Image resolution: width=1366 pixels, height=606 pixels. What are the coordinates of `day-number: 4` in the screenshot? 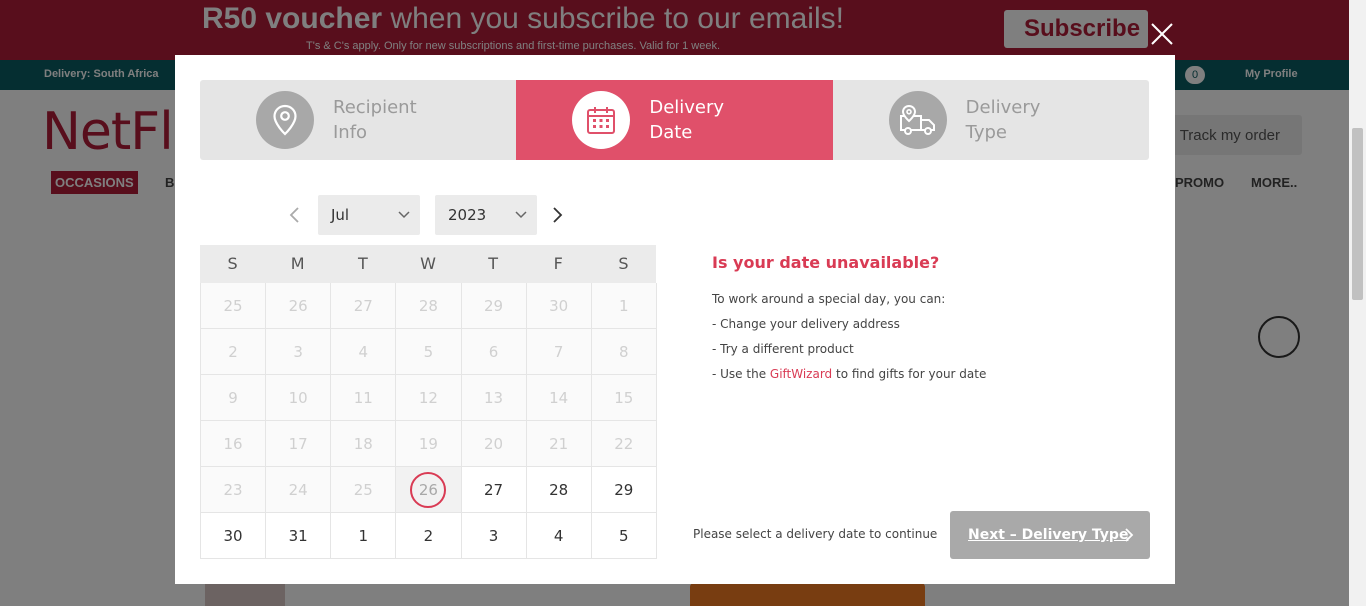 It's located at (558, 535).